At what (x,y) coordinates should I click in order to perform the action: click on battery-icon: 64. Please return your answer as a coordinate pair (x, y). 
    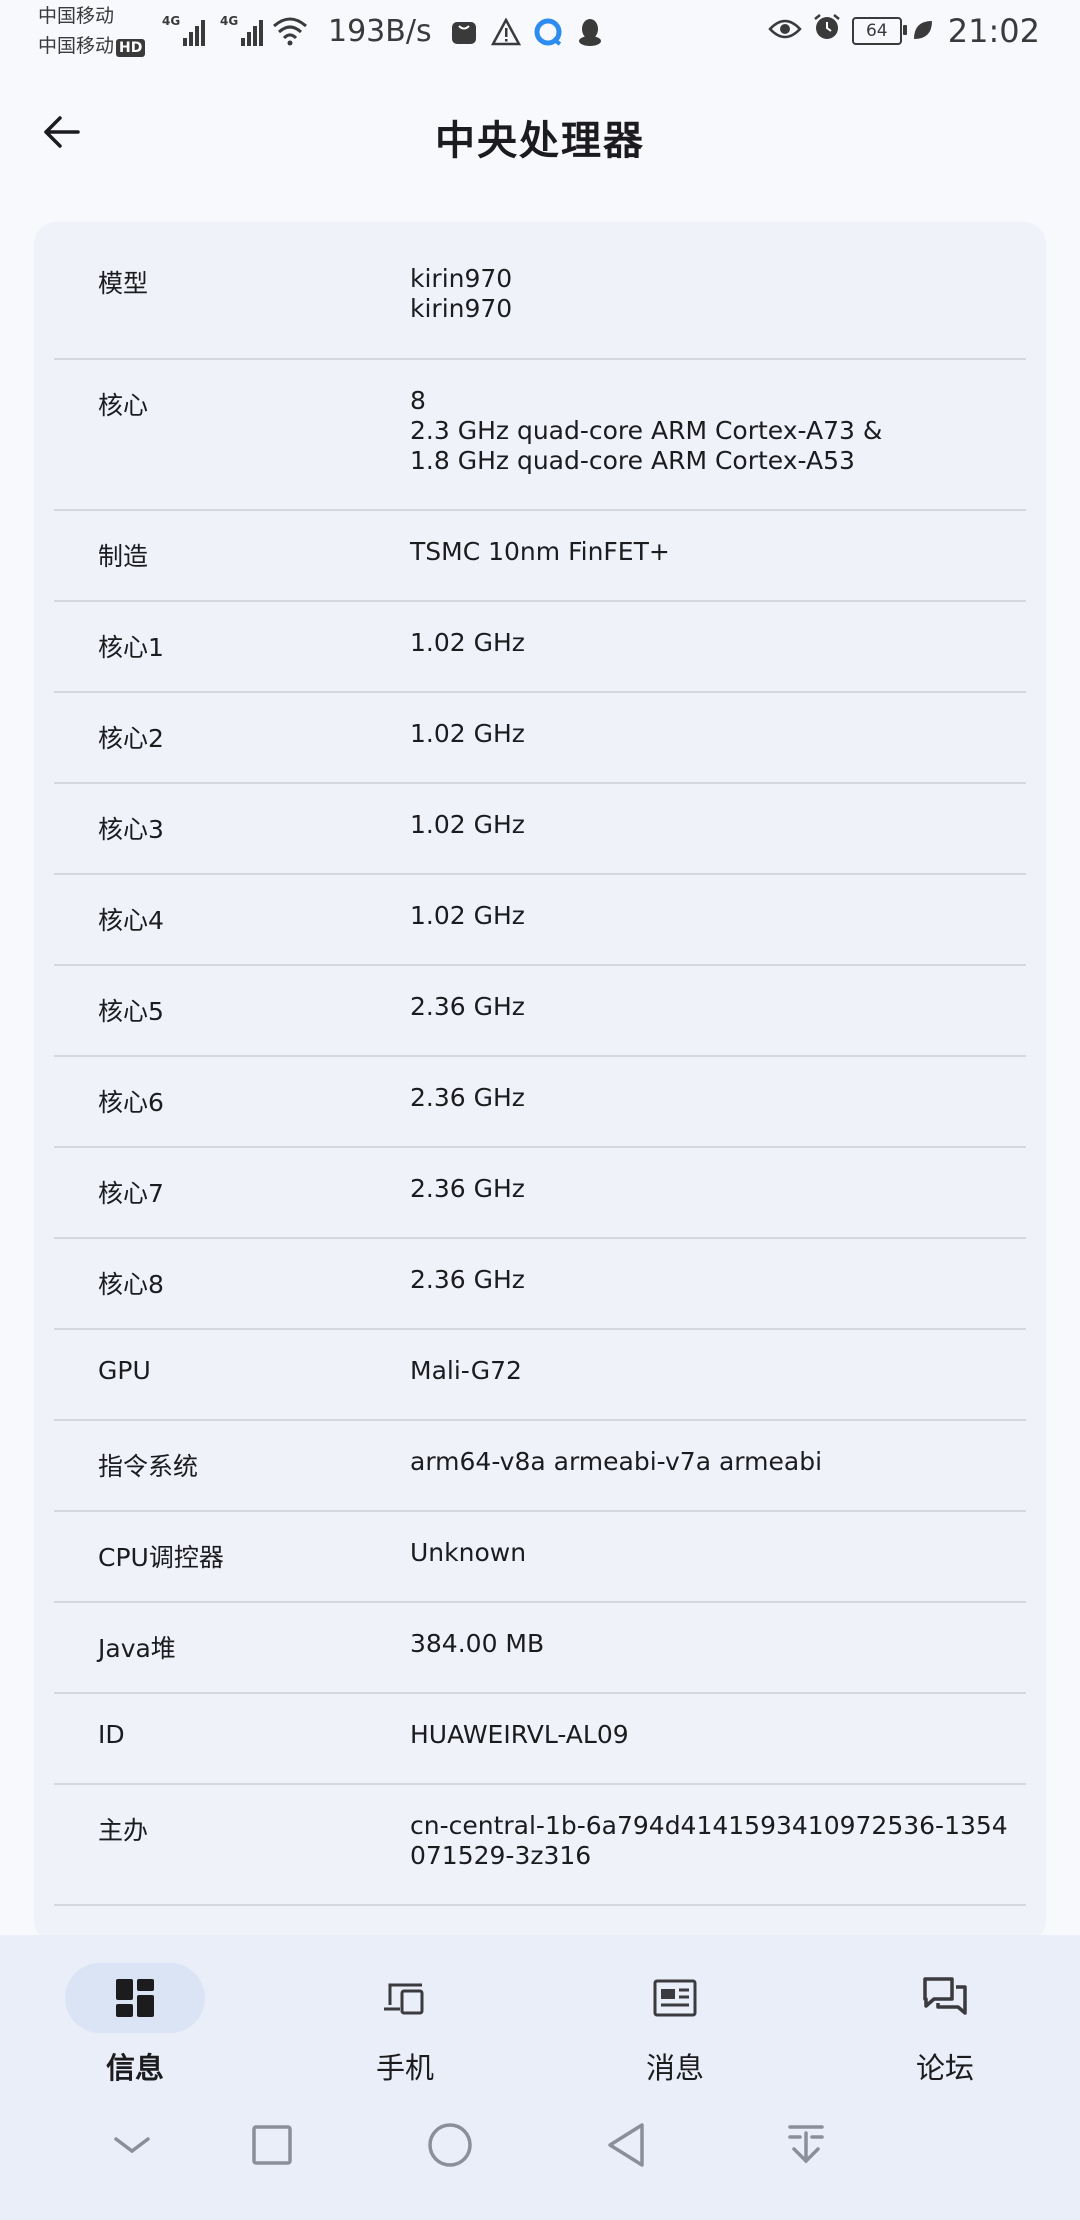
    Looking at the image, I should click on (879, 31).